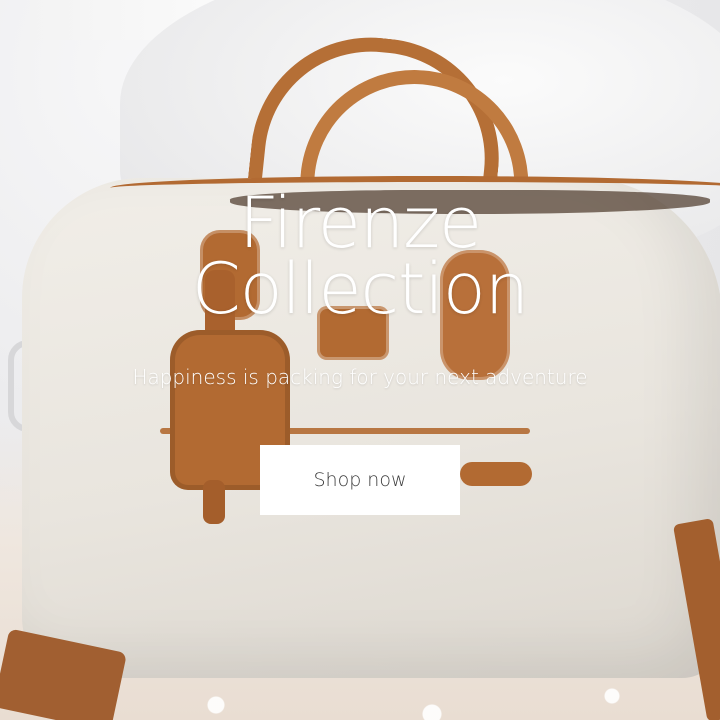 The height and width of the screenshot is (720, 720). Describe the element at coordinates (360, 289) in the screenshot. I see `hero-title-line-2: Collection` at that location.